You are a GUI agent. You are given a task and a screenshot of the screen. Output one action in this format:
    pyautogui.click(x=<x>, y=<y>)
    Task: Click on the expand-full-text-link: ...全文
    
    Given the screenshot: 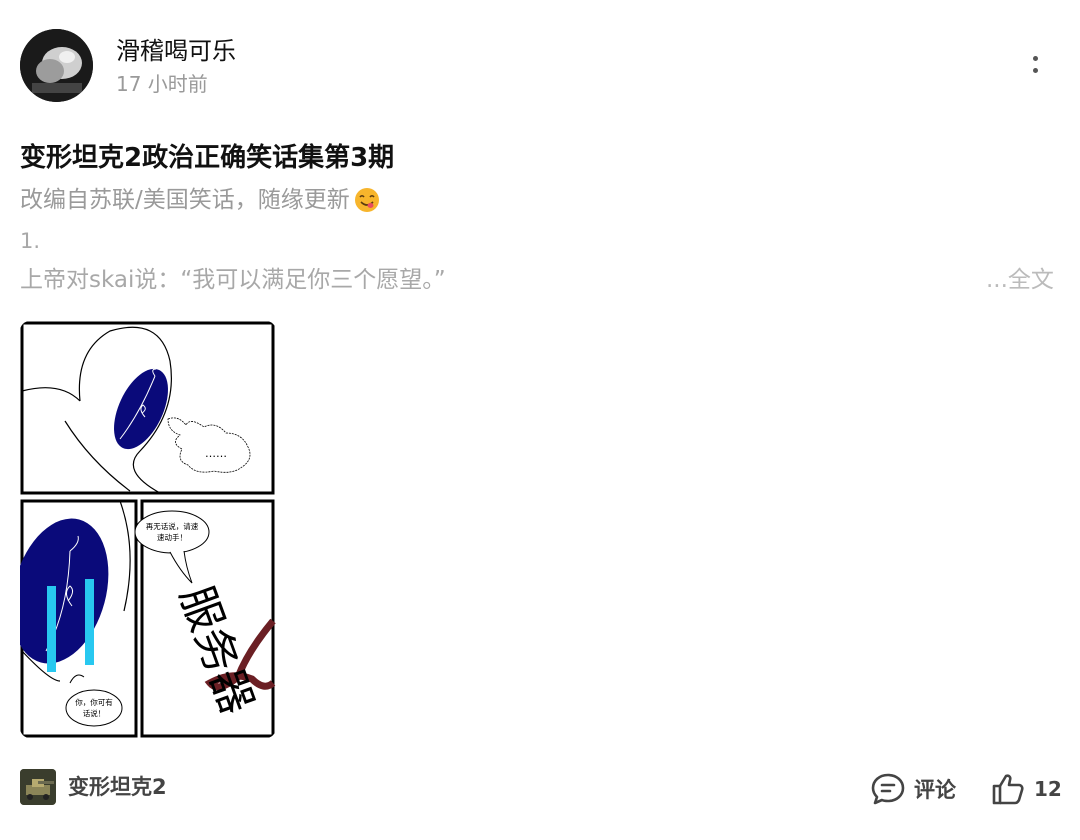 What is the action you would take?
    pyautogui.click(x=1020, y=280)
    